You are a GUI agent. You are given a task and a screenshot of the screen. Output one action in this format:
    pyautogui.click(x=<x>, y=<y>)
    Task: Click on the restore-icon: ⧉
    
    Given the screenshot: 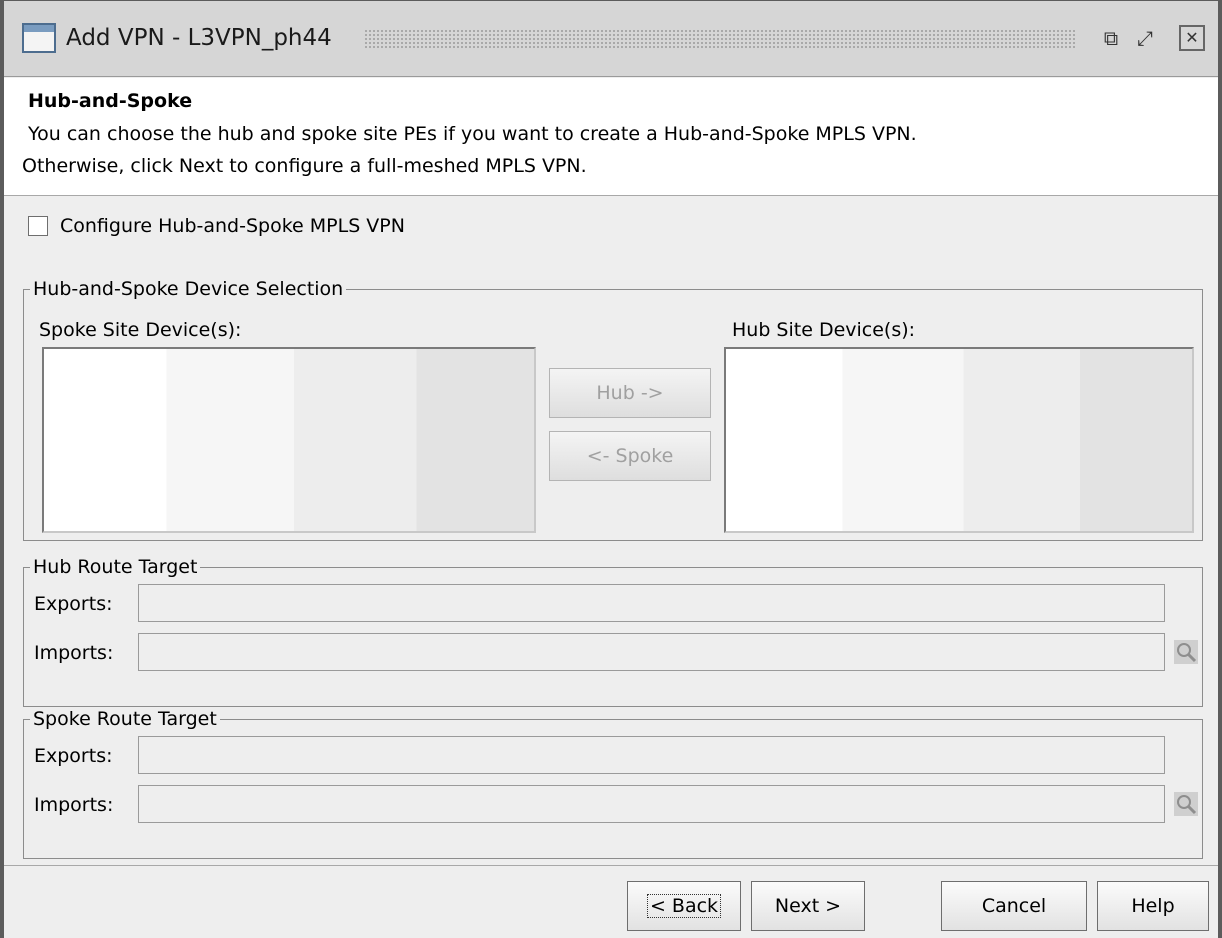 What is the action you would take?
    pyautogui.click(x=1111, y=38)
    